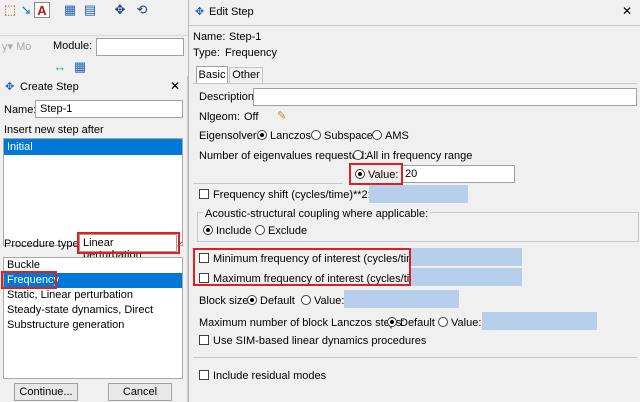  Describe the element at coordinates (320, 341) in the screenshot. I see `sim-label: Use SIM-based linear dynamics procedures` at that location.